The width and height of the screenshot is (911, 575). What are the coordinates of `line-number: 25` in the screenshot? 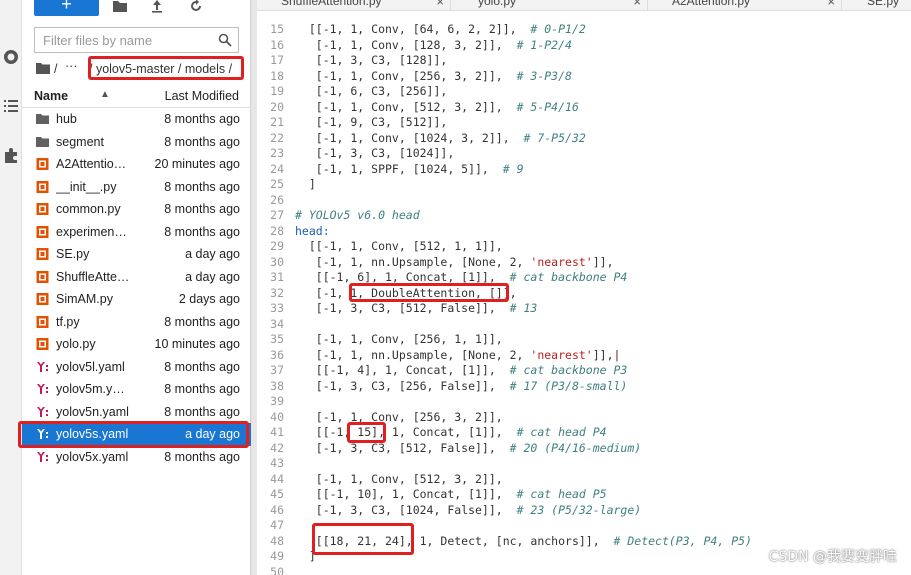 It's located at (277, 184).